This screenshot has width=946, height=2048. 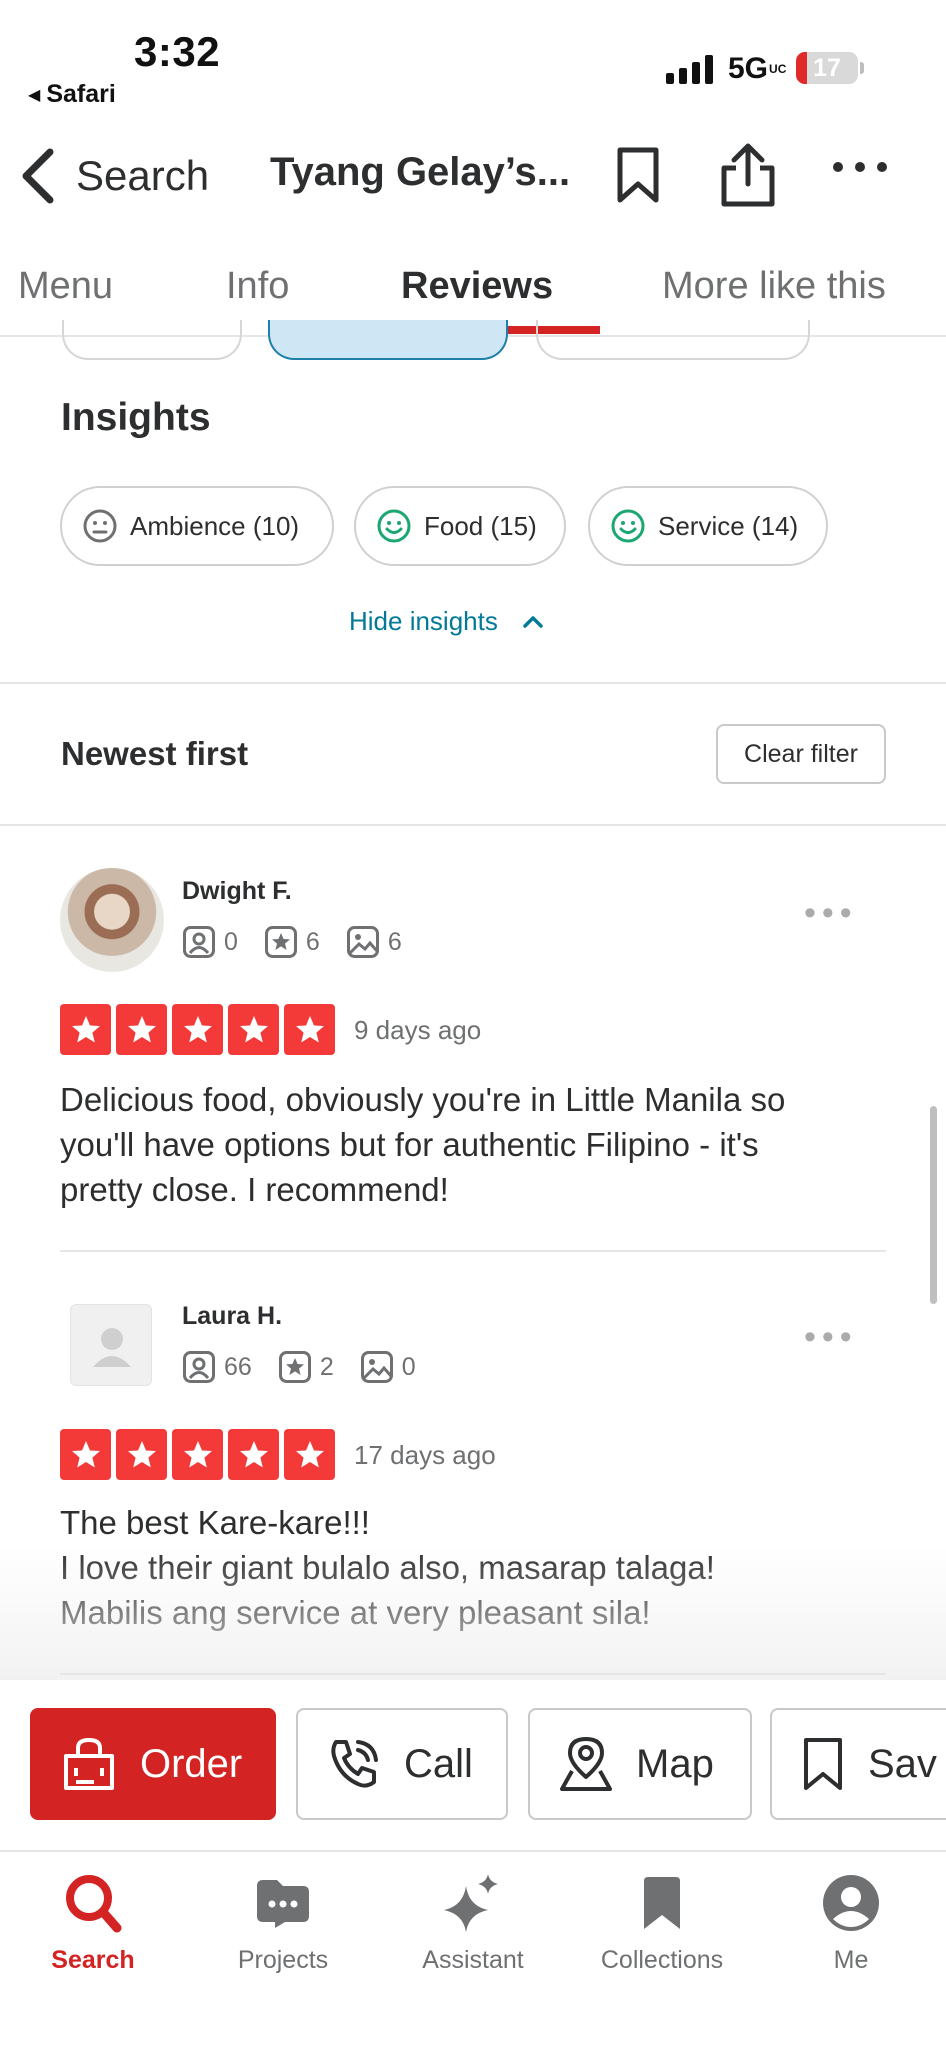 I want to click on share-button, so click(x=748, y=177).